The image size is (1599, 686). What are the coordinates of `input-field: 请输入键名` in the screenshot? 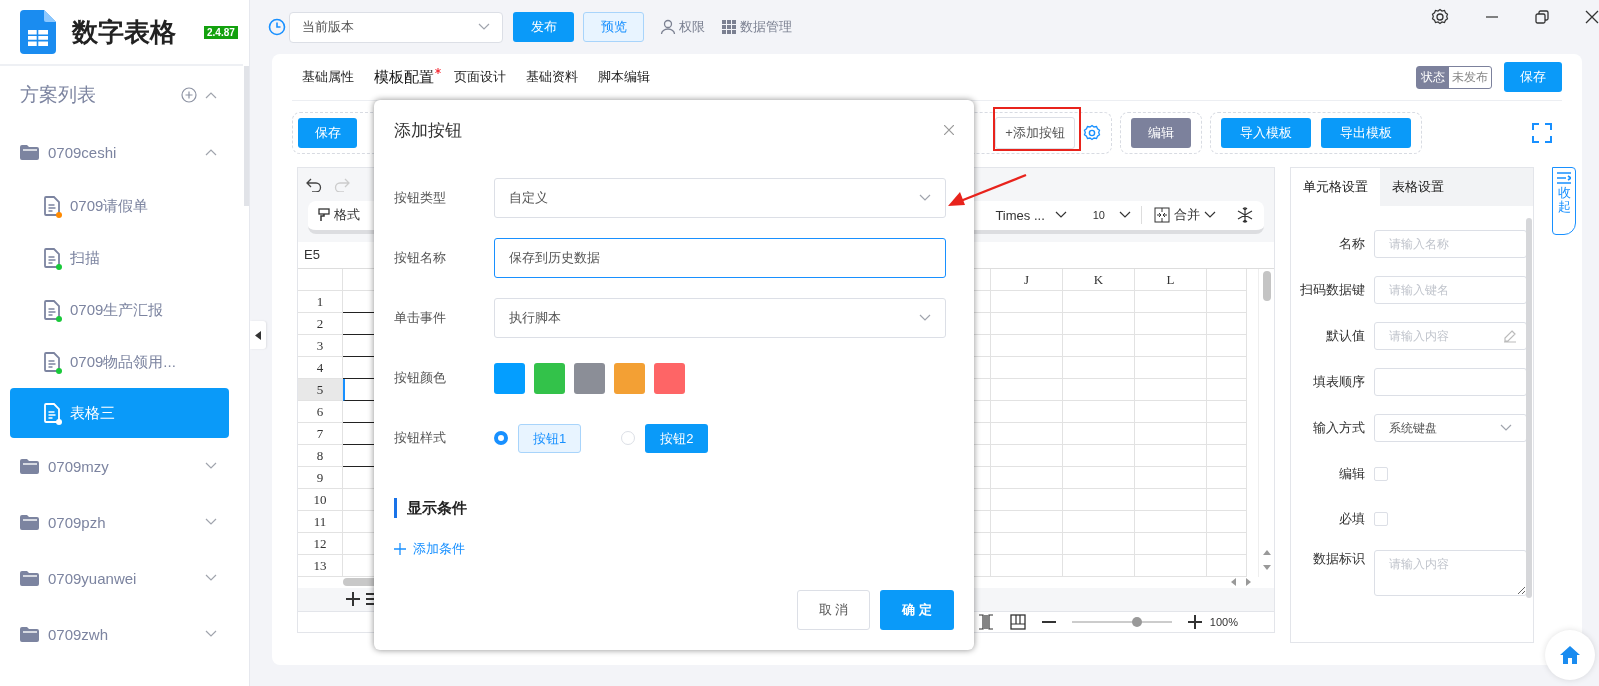 It's located at (1450, 290).